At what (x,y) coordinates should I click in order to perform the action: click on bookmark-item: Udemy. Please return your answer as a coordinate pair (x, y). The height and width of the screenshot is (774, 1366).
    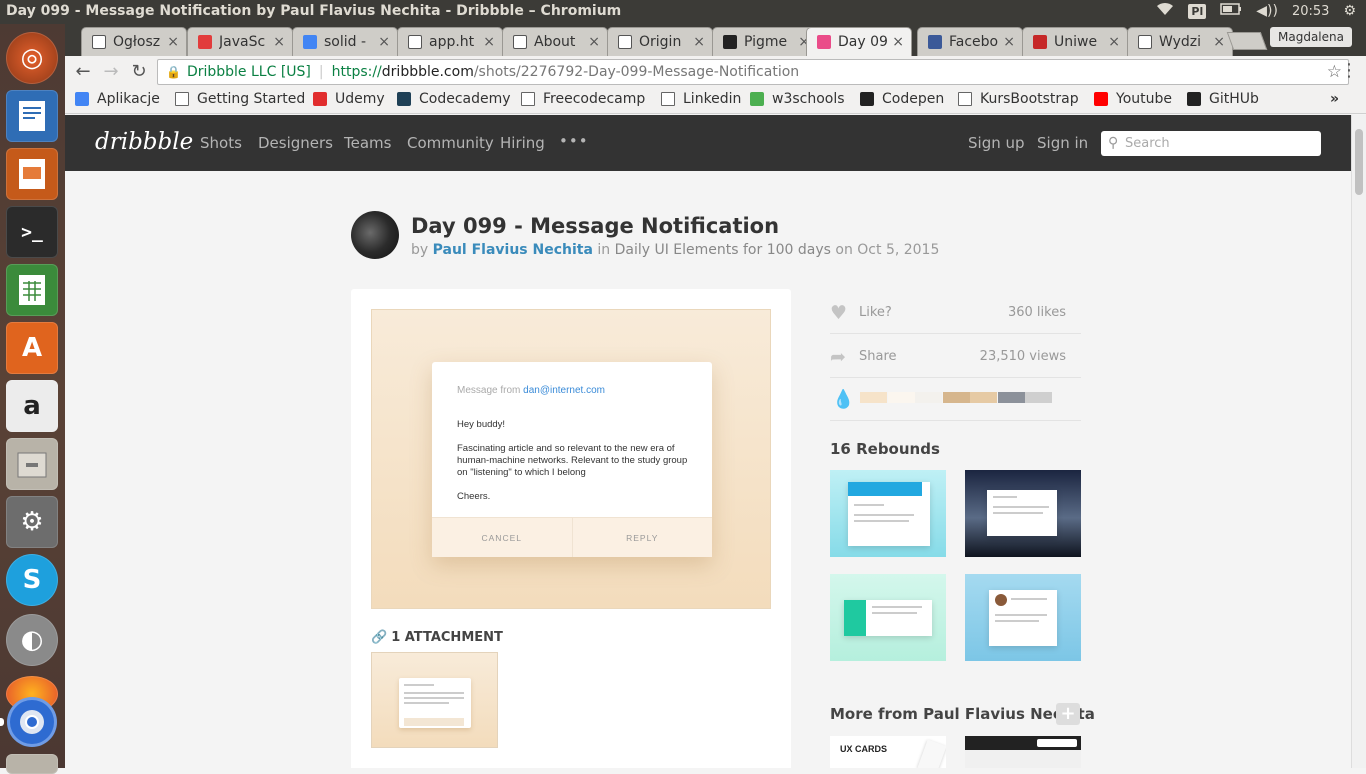
    Looking at the image, I should click on (349, 99).